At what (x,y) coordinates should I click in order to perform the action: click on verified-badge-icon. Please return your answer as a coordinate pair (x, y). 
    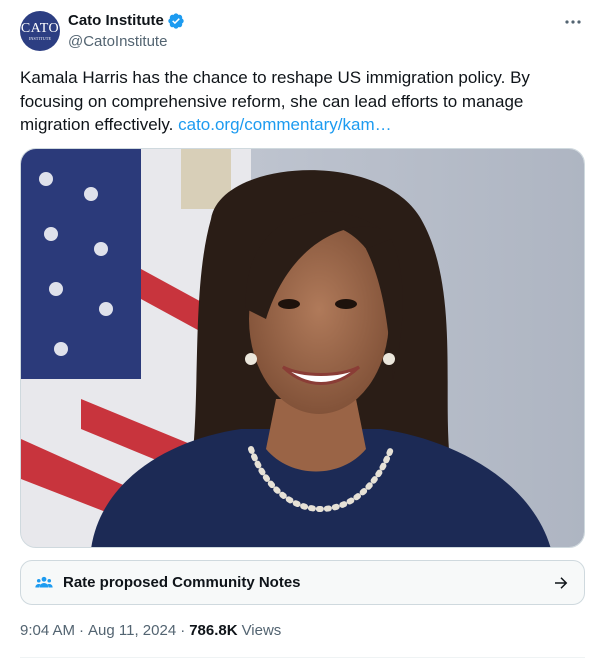
    Looking at the image, I should click on (176, 21).